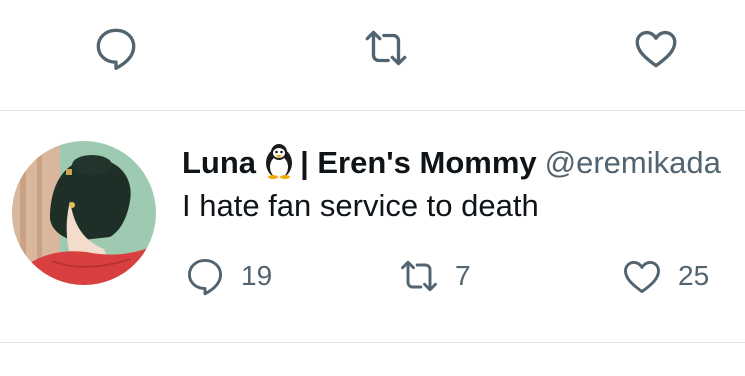 The width and height of the screenshot is (745, 376). I want to click on retweet-count: 7, so click(463, 275).